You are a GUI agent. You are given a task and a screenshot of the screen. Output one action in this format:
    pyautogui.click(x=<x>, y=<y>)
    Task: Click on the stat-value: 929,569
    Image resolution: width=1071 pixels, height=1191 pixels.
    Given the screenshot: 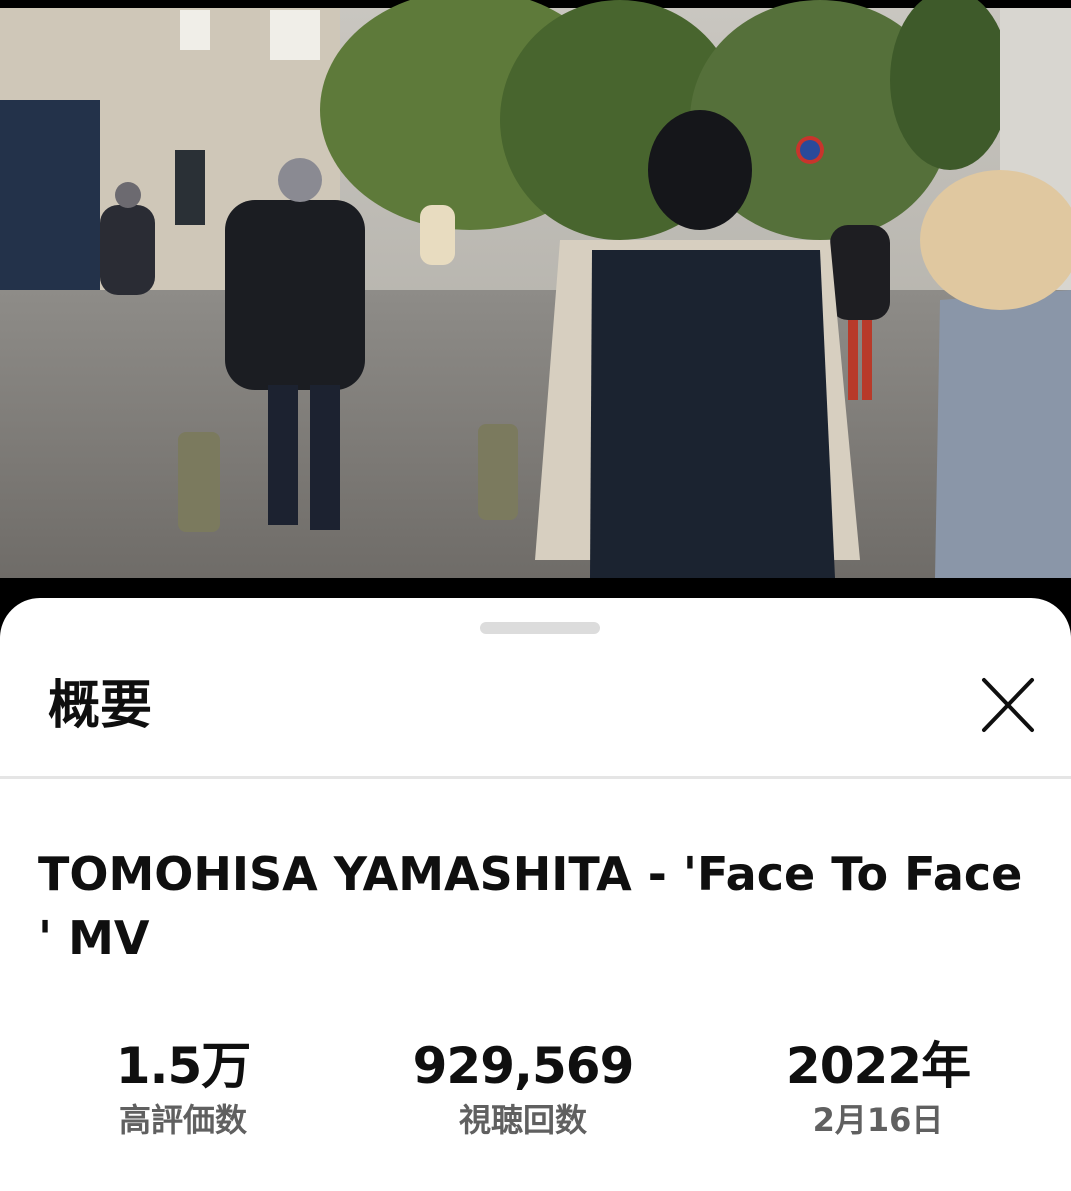 What is the action you would take?
    pyautogui.click(x=523, y=1066)
    